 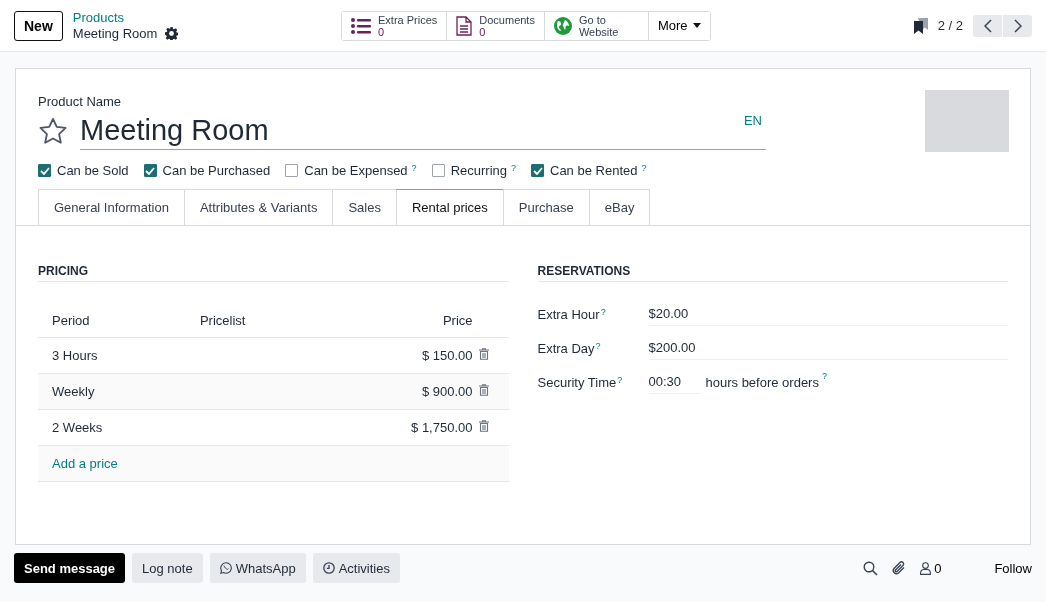 I want to click on checkbox-label: Can be Expensed, so click(x=356, y=170).